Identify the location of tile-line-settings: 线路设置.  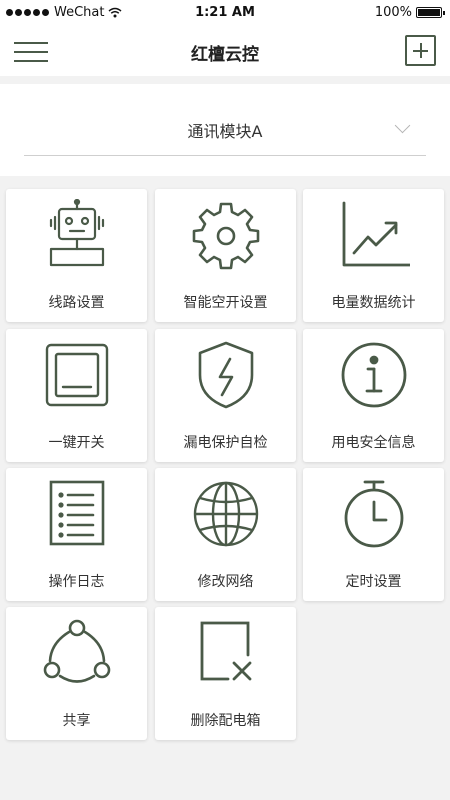
(76, 255).